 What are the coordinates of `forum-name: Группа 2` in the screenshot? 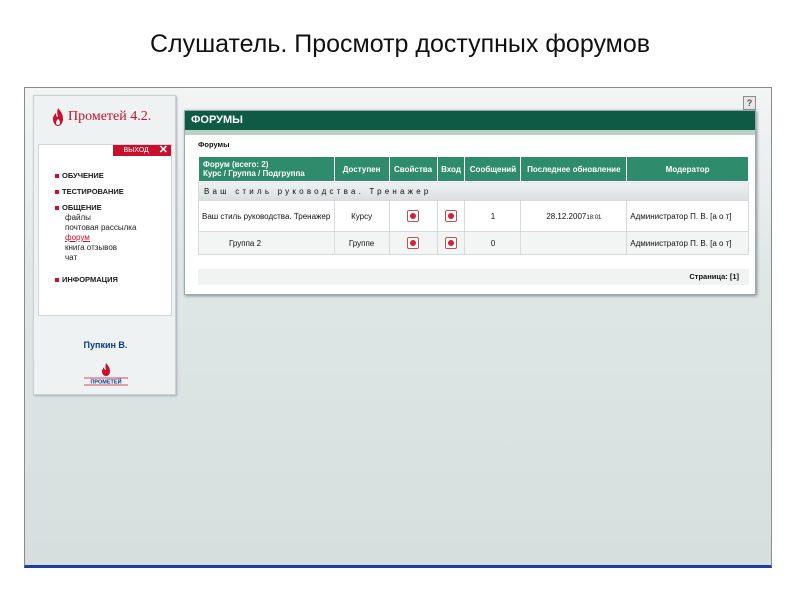 It's located at (266, 243).